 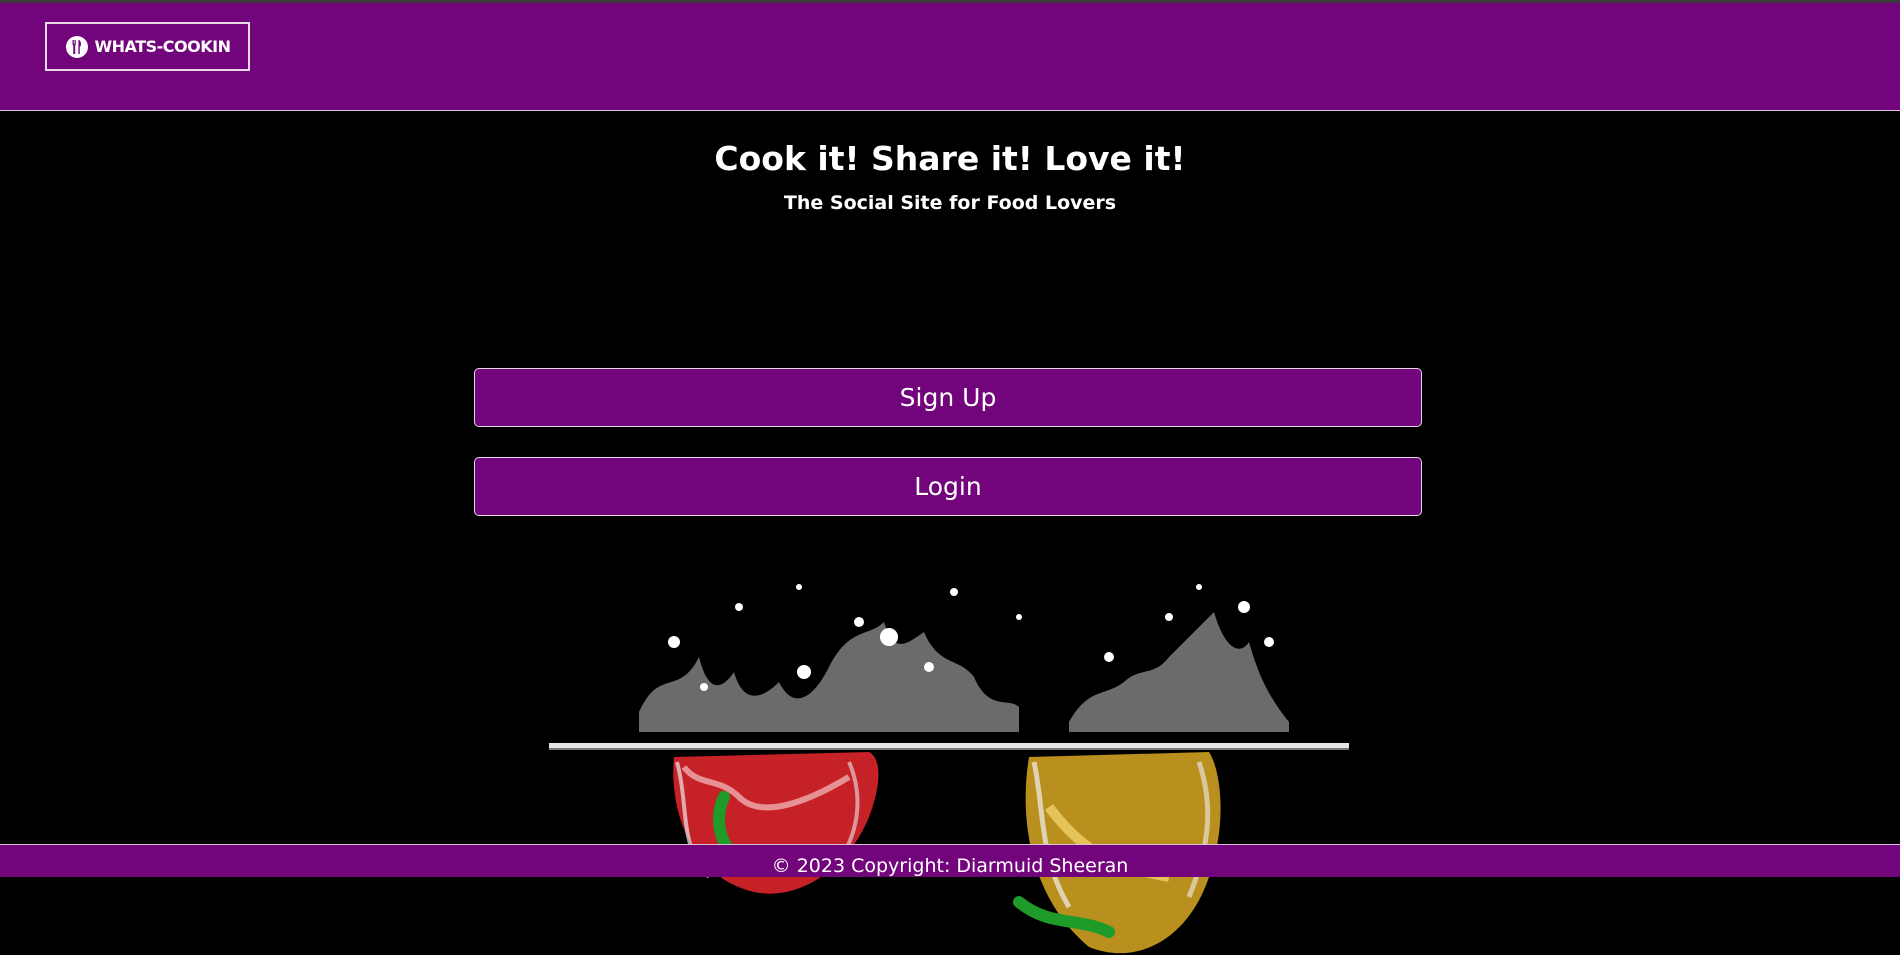 I want to click on signup-button: Sign Up, so click(x=948, y=397).